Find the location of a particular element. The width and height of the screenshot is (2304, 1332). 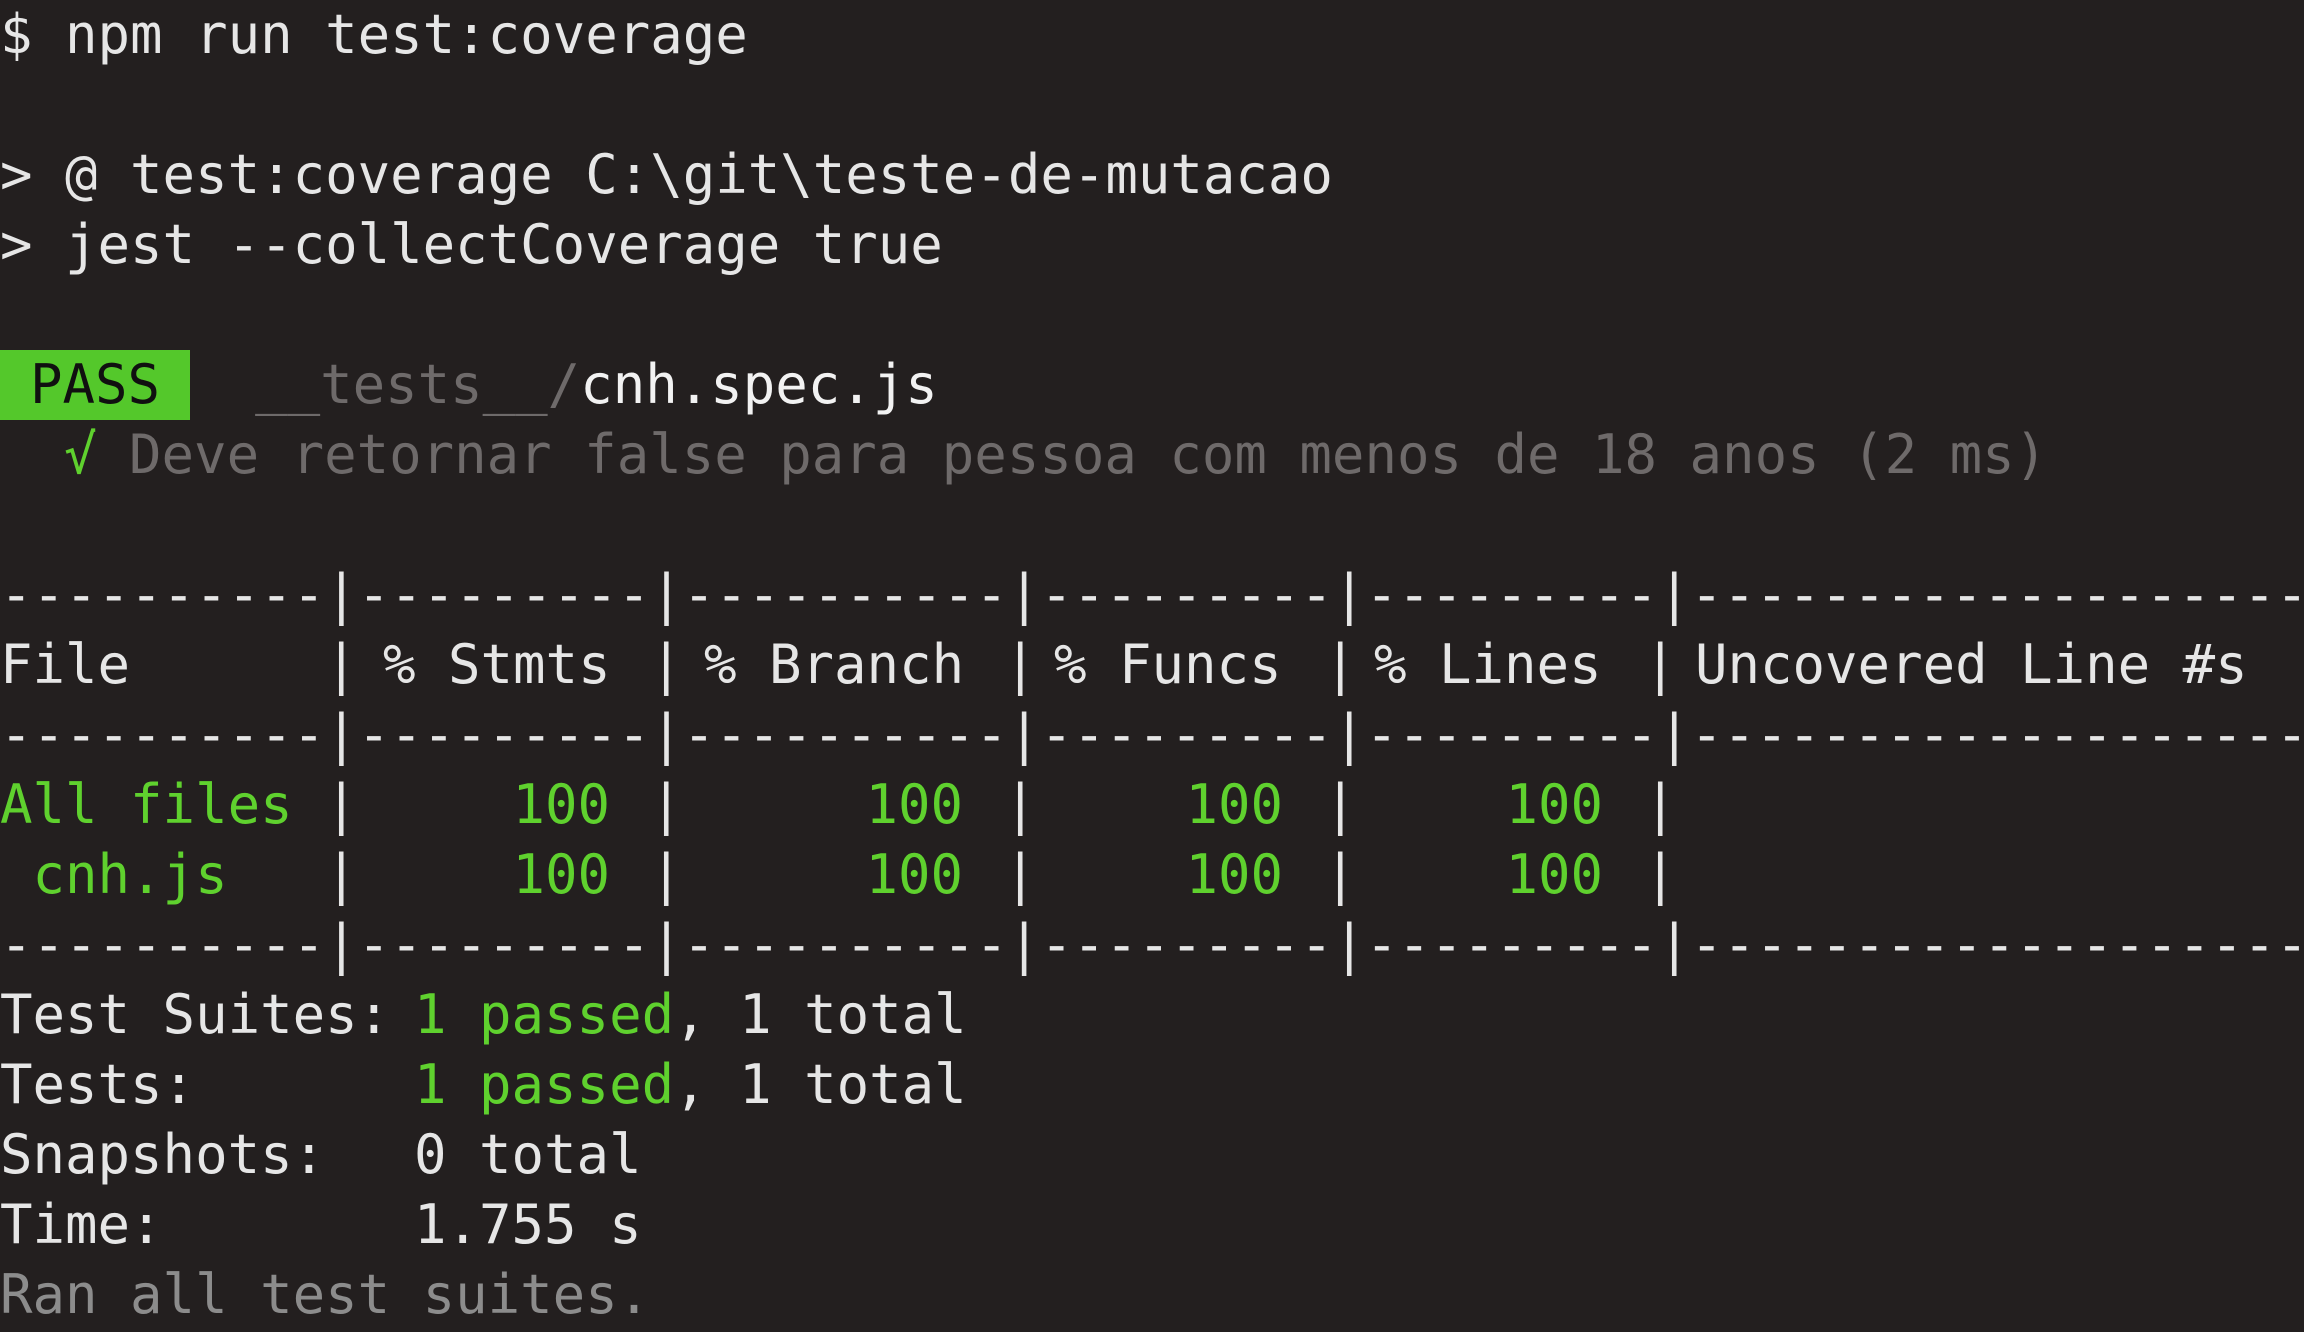

header-lines: % Lines is located at coordinates (1488, 664).